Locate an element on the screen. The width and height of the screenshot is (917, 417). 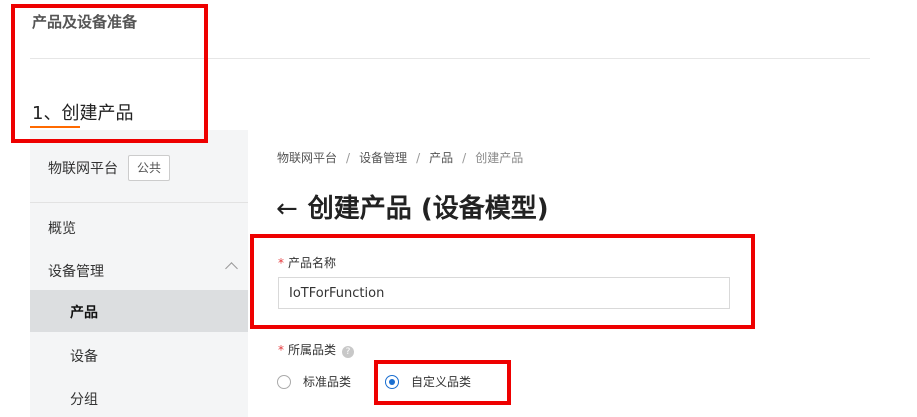
sidebar-divider is located at coordinates (139, 202).